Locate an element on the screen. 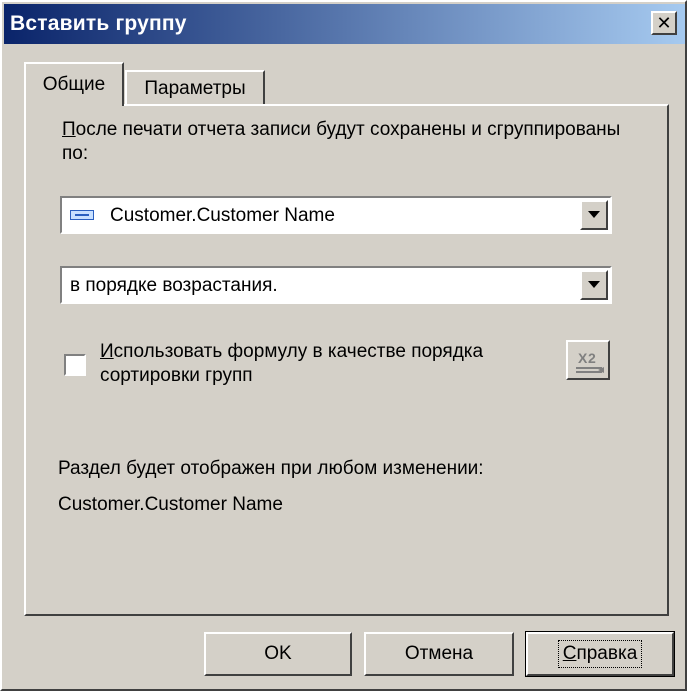 The image size is (687, 691). cancel-button-label: Отмена is located at coordinates (439, 653).